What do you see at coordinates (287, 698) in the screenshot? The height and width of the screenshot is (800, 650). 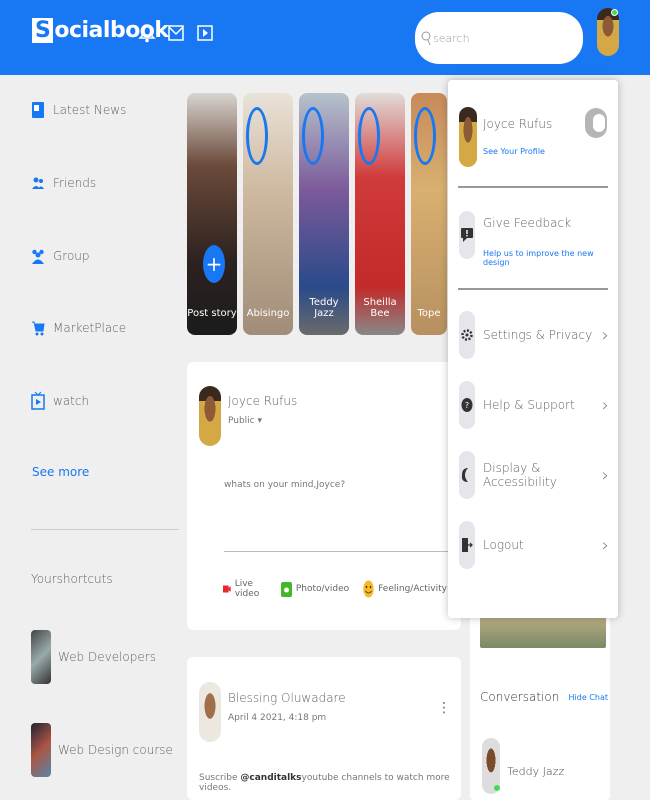 I see `post-author-name: Blessing Oluwadare` at bounding box center [287, 698].